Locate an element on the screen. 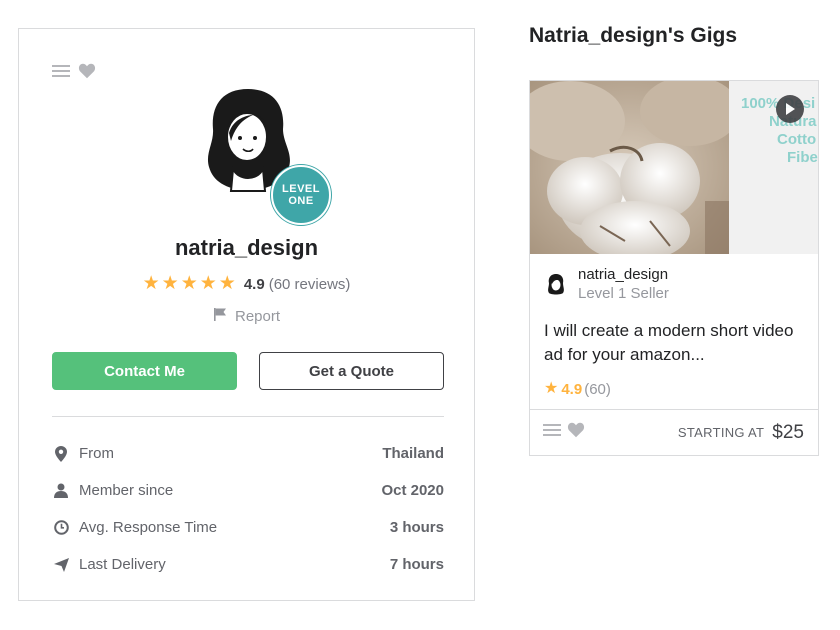  stat-value: 7 hours is located at coordinates (416, 564).